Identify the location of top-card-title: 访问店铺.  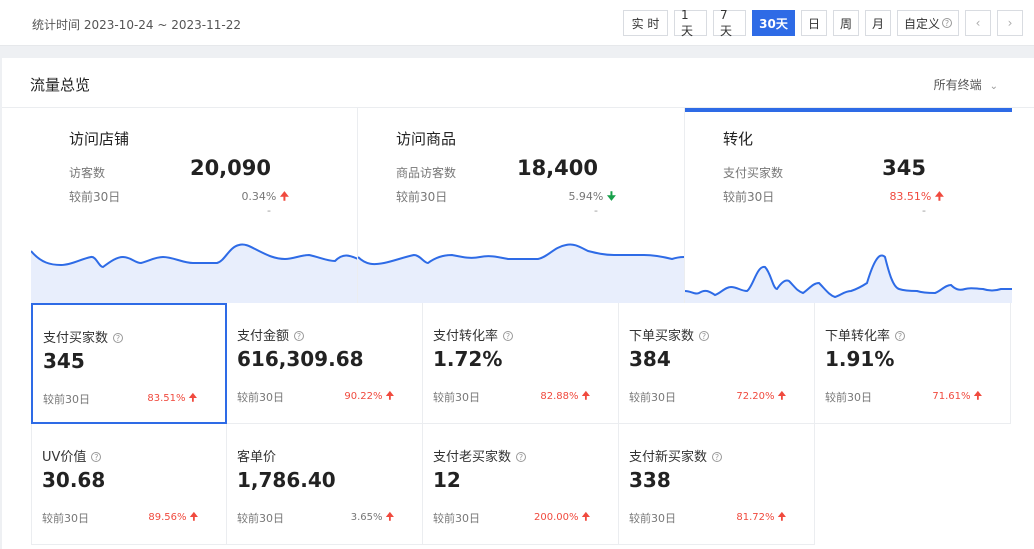
(99, 139).